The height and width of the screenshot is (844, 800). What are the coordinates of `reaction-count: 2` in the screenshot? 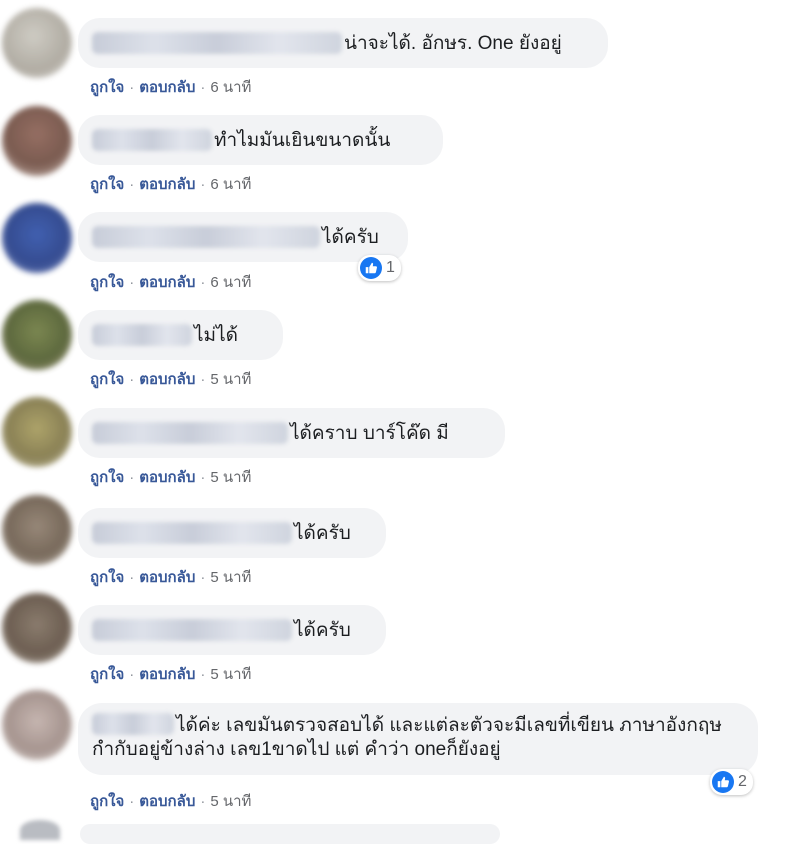 It's located at (731, 782).